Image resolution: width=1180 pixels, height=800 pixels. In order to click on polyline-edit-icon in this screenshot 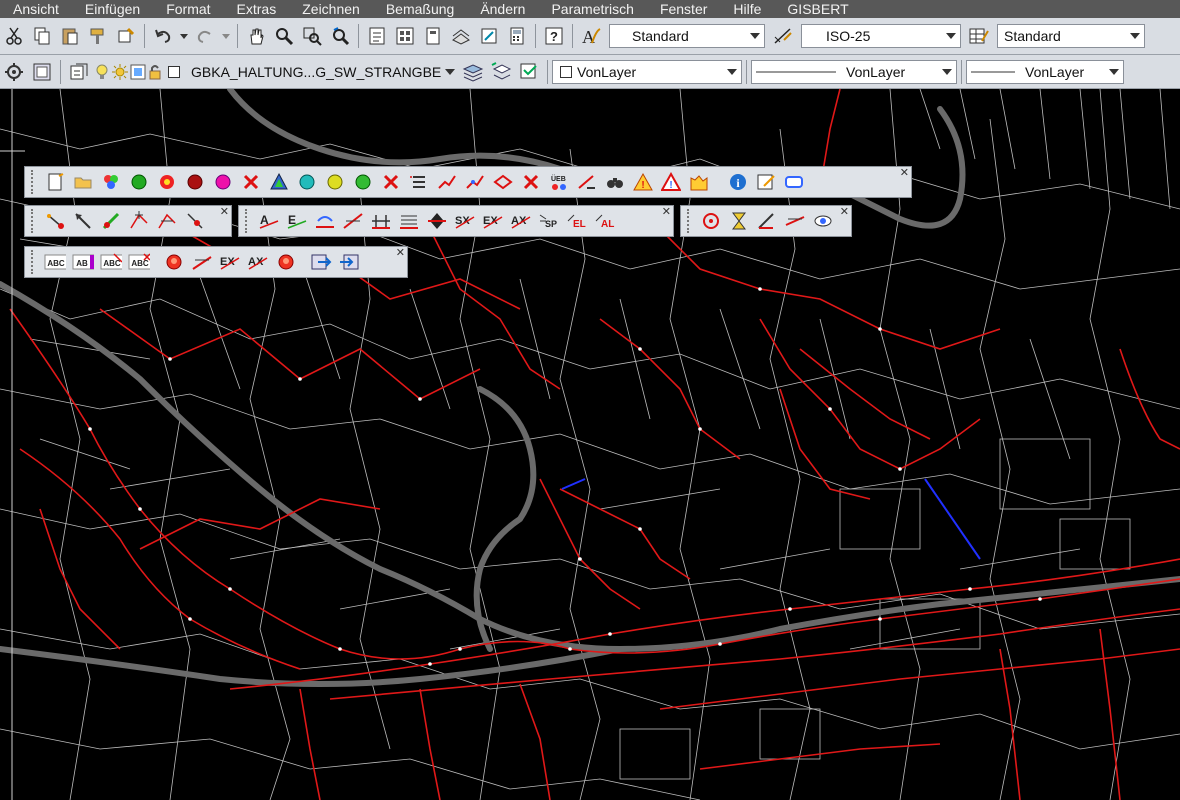, I will do `click(475, 182)`.